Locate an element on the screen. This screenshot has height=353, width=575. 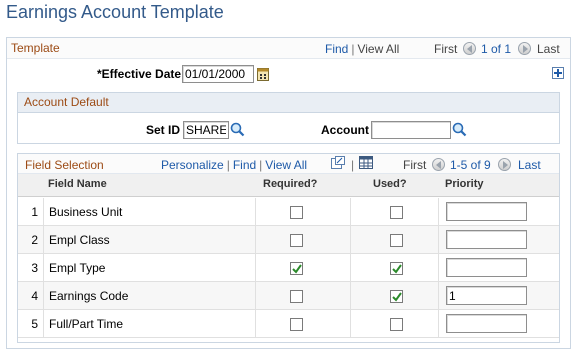
grid-previous-icon is located at coordinates (438, 164).